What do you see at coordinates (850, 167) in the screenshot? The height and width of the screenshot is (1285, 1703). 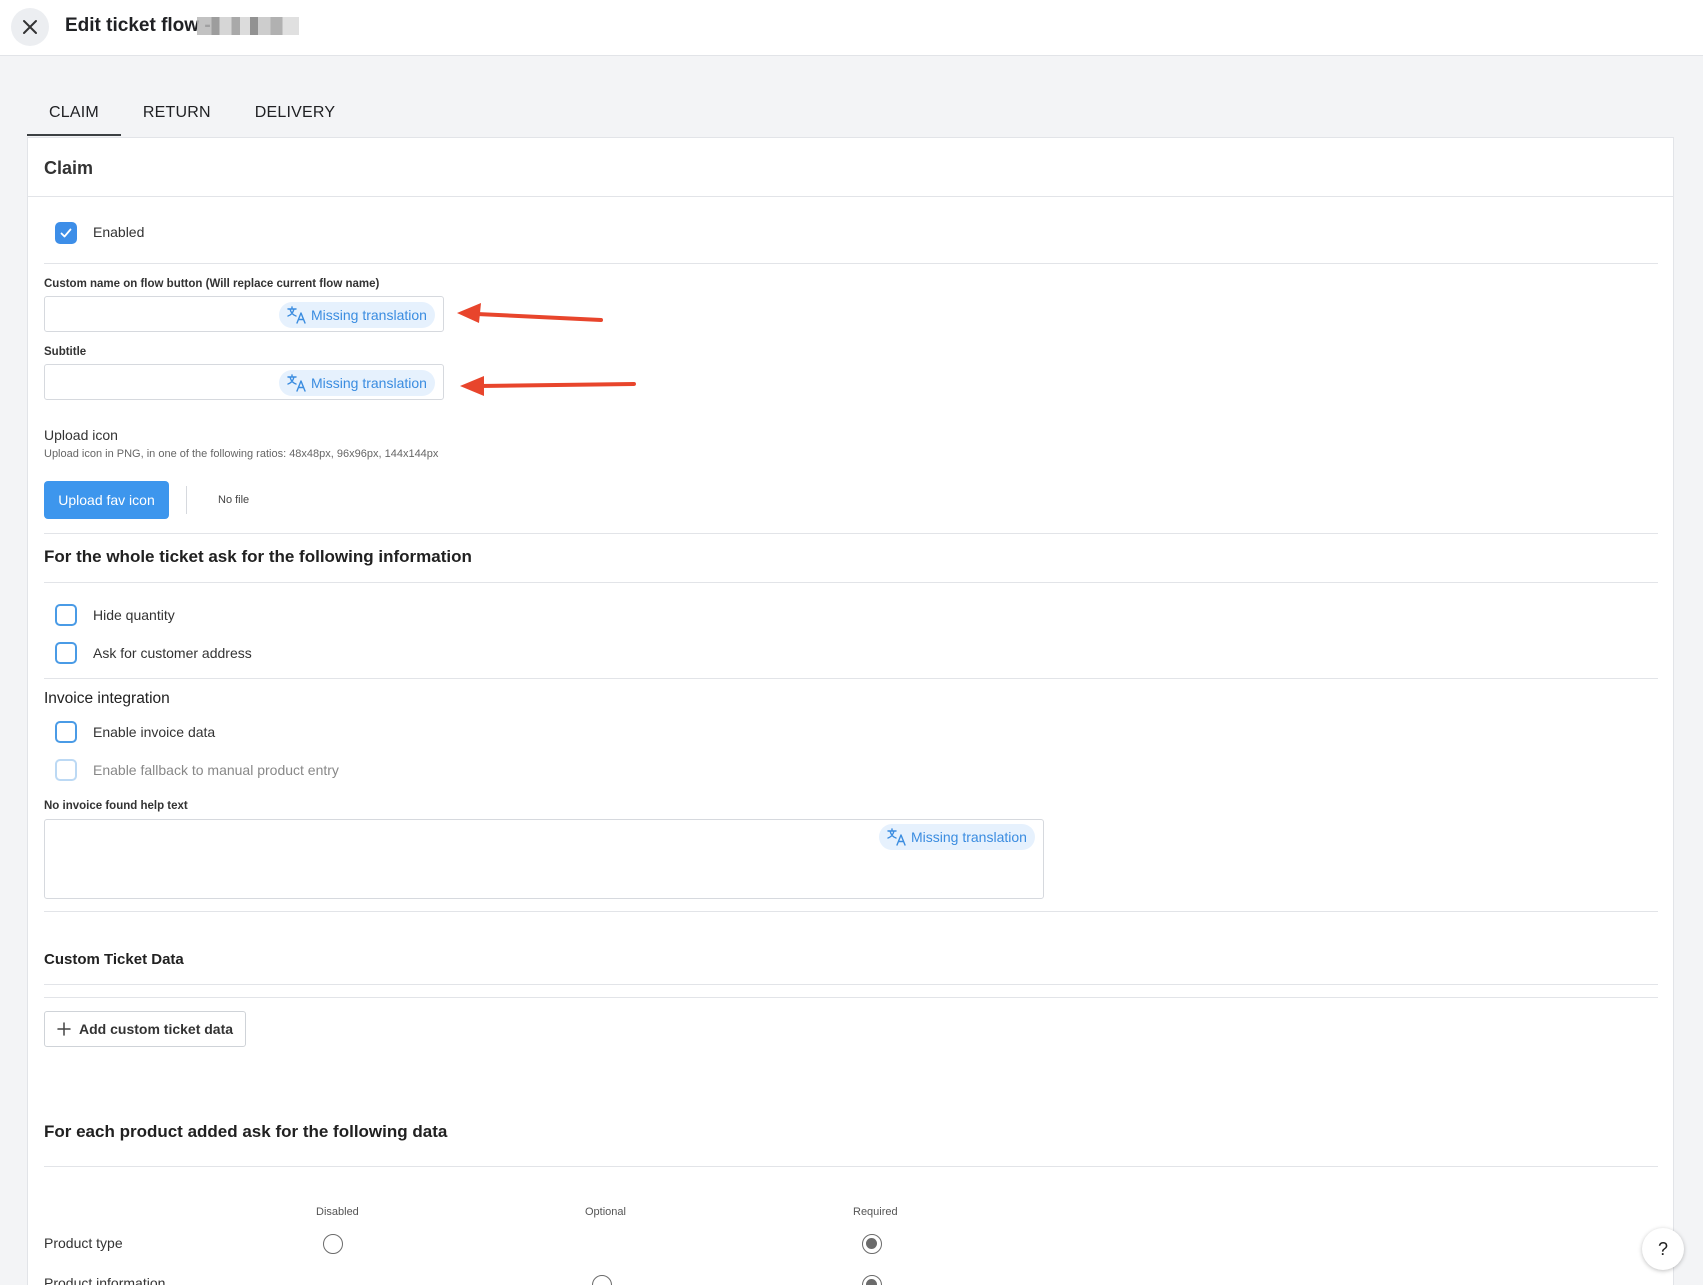 I see `card-header: Claim` at bounding box center [850, 167].